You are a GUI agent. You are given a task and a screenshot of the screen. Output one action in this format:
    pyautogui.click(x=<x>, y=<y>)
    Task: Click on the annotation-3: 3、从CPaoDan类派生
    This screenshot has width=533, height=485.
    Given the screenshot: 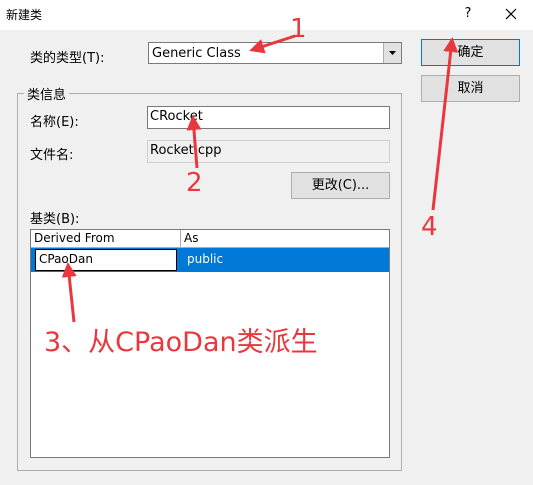 What is the action you would take?
    pyautogui.click(x=181, y=342)
    